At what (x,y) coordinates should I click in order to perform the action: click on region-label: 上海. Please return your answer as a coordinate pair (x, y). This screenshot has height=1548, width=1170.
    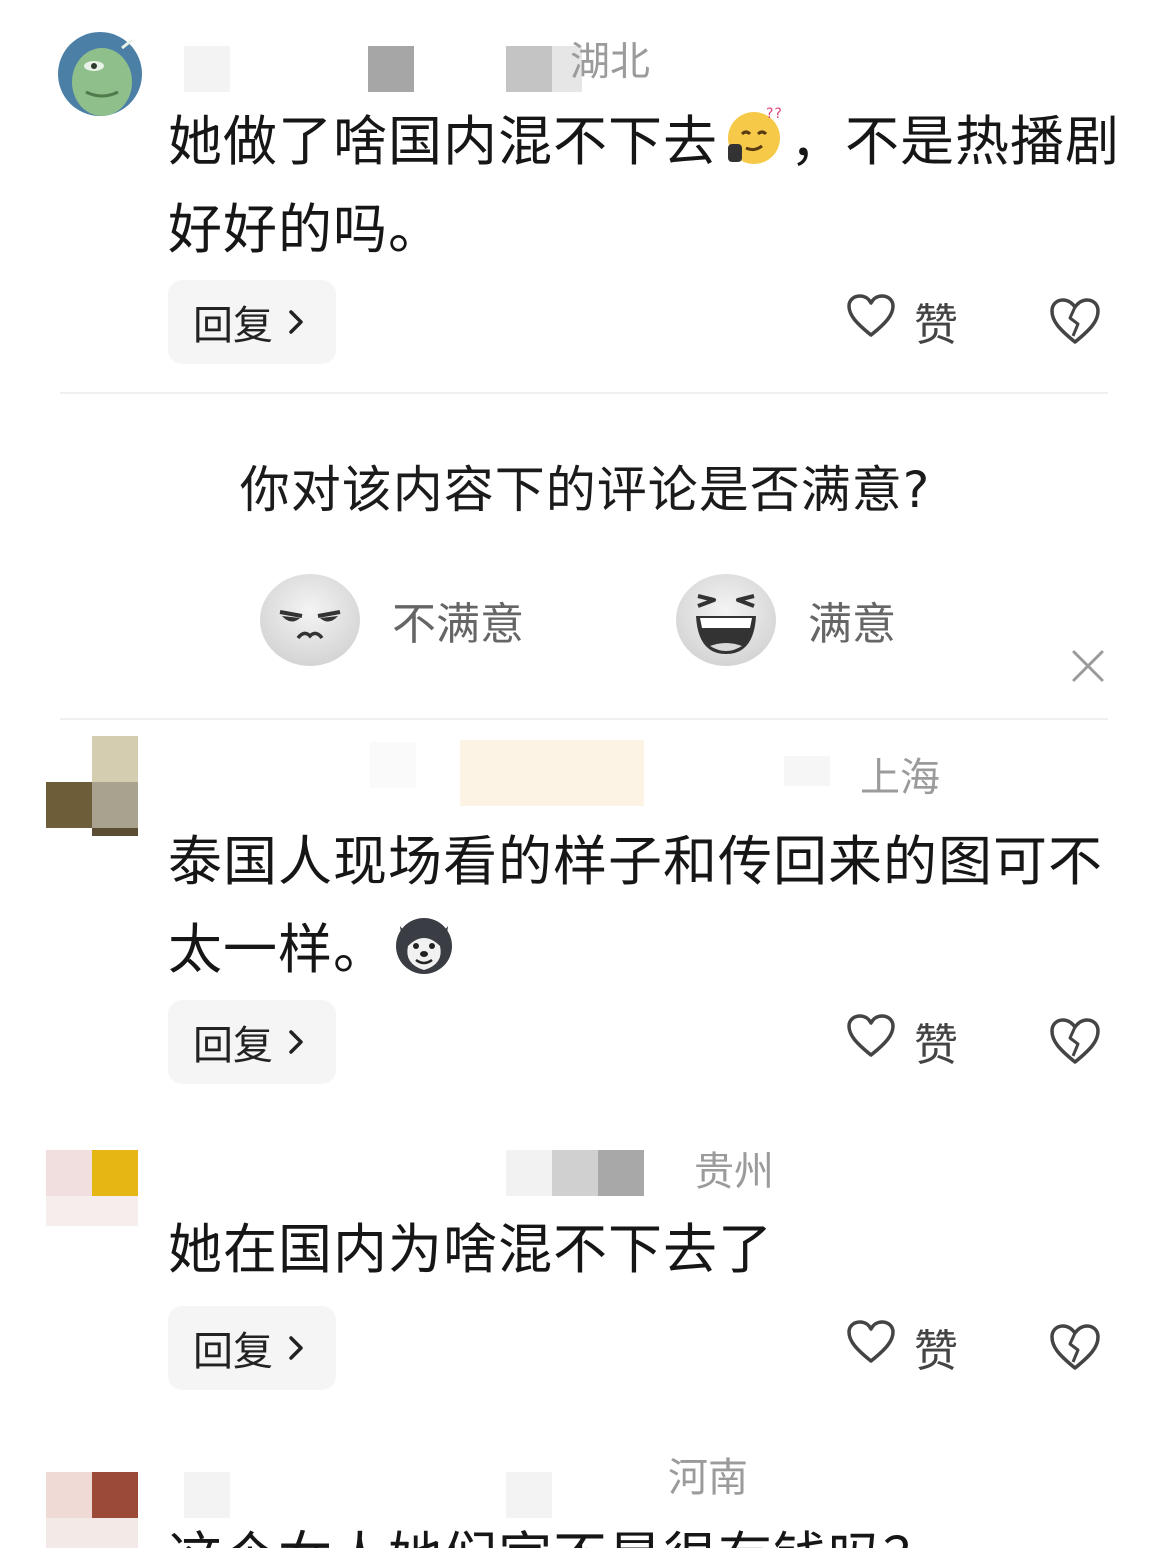
    Looking at the image, I should click on (900, 778).